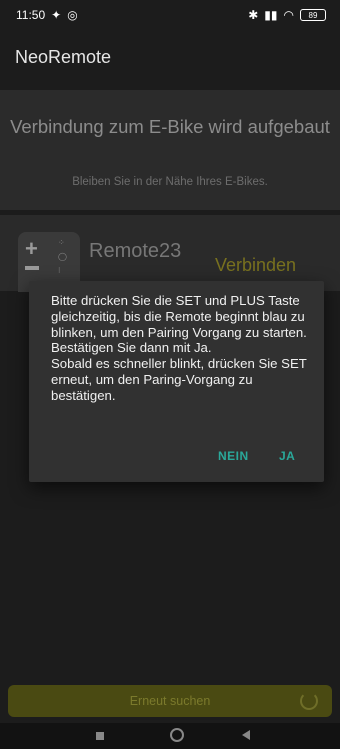 This screenshot has height=749, width=340. What do you see at coordinates (170, 126) in the screenshot?
I see `connection-title: Verbindung zum E-Bike wird aufgebaut` at bounding box center [170, 126].